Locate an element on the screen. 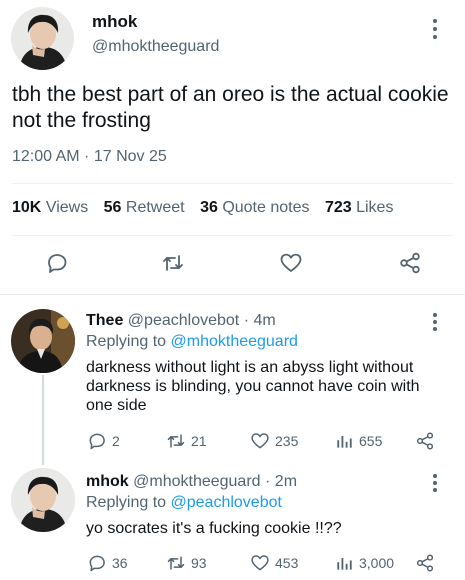 The width and height of the screenshot is (465, 580). like-count: 235 is located at coordinates (287, 441).